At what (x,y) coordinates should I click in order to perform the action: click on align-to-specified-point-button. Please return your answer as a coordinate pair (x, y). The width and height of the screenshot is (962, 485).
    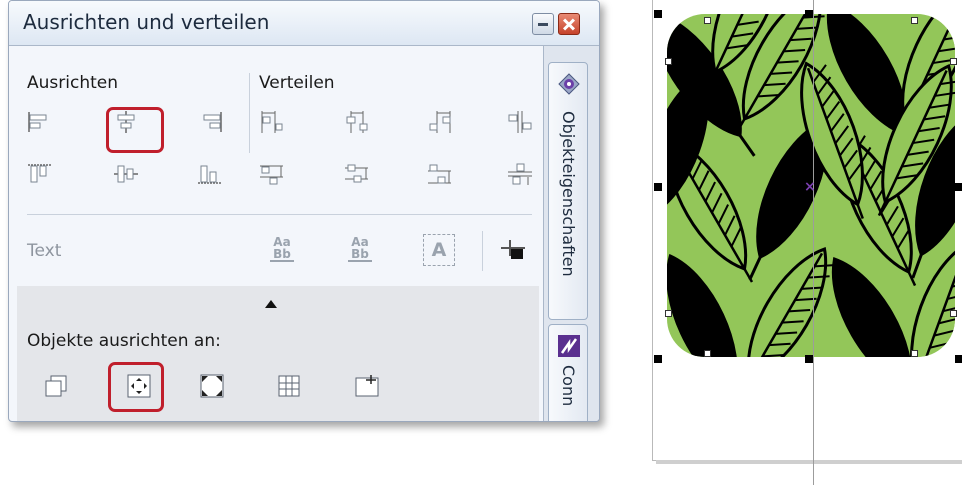
    Looking at the image, I should click on (367, 386).